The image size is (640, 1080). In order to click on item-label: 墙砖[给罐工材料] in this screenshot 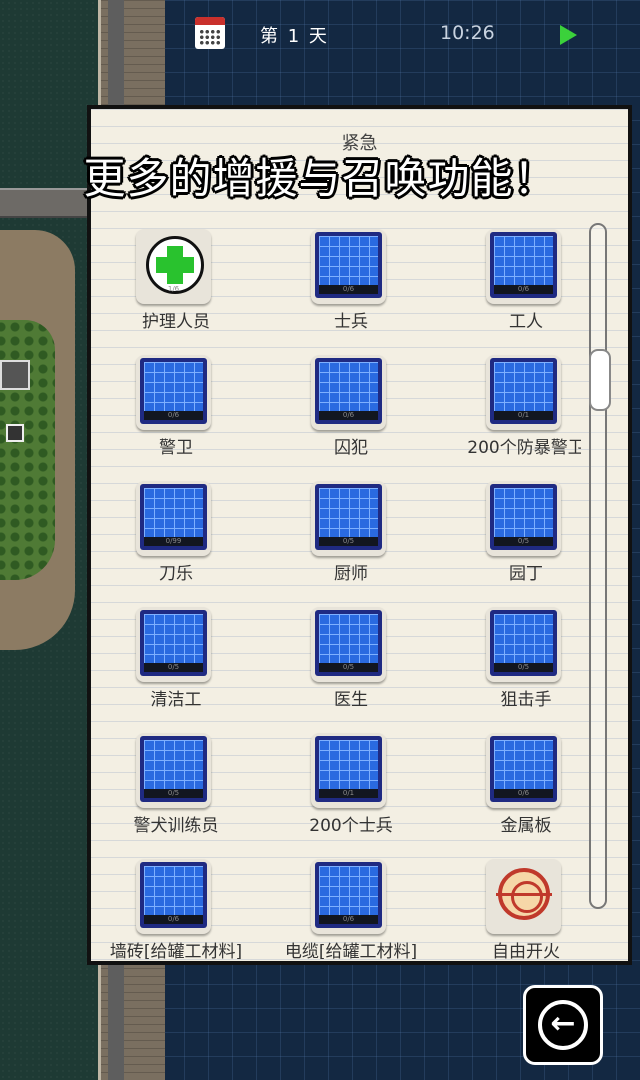, I will do `click(176, 950)`.